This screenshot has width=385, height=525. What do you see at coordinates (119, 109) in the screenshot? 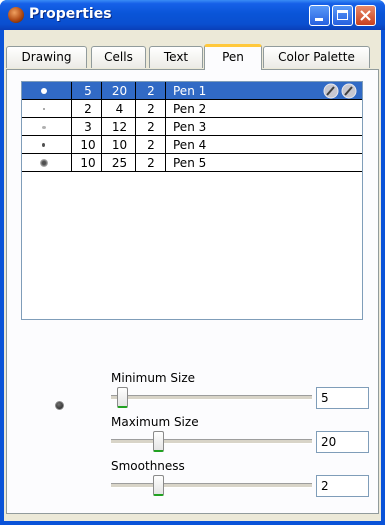
I see `pen-max-cell: 4` at bounding box center [119, 109].